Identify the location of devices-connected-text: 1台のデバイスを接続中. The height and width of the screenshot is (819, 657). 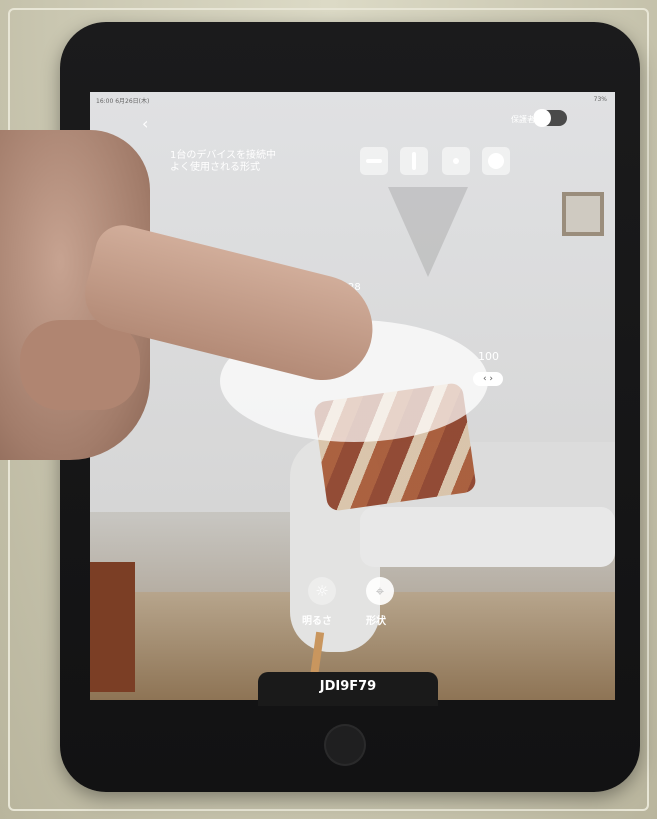
(223, 155).